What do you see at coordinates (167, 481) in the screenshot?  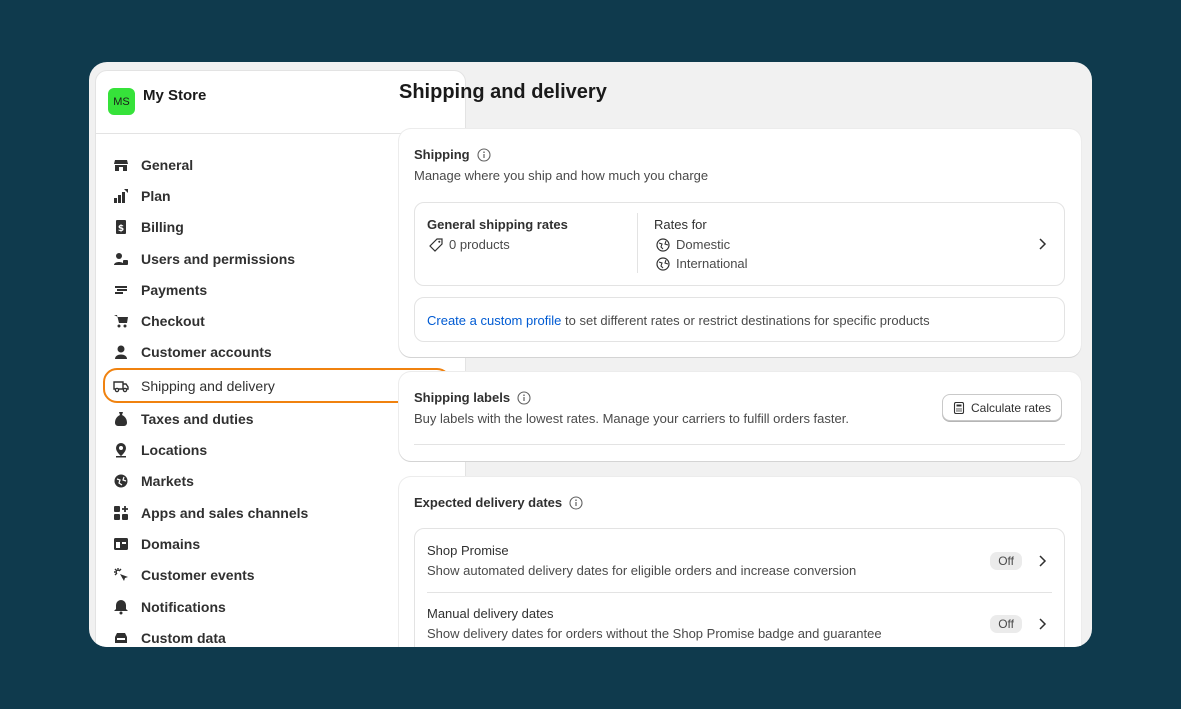 I see `sidebar-item-label: Markets` at bounding box center [167, 481].